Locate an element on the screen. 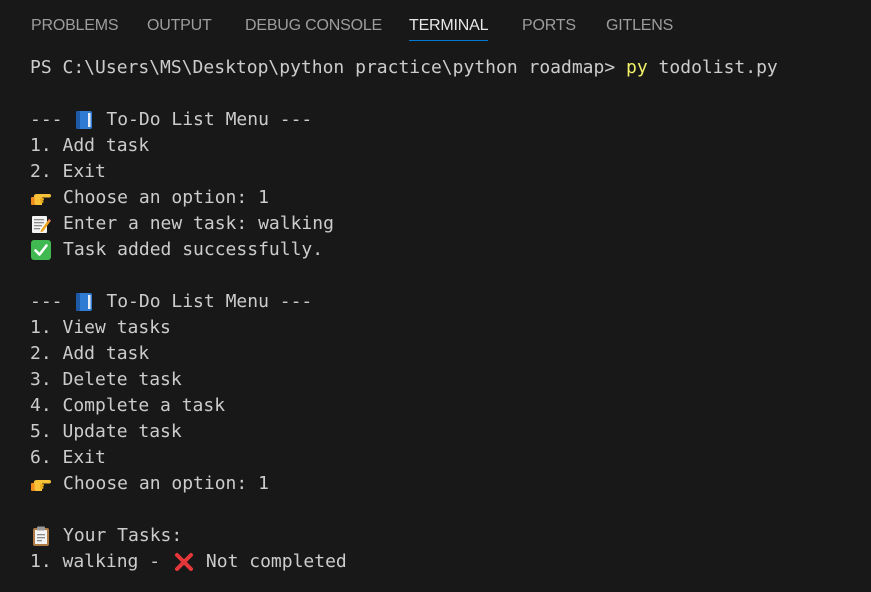  your-tasks-line: Your Tasks: is located at coordinates (447, 536).